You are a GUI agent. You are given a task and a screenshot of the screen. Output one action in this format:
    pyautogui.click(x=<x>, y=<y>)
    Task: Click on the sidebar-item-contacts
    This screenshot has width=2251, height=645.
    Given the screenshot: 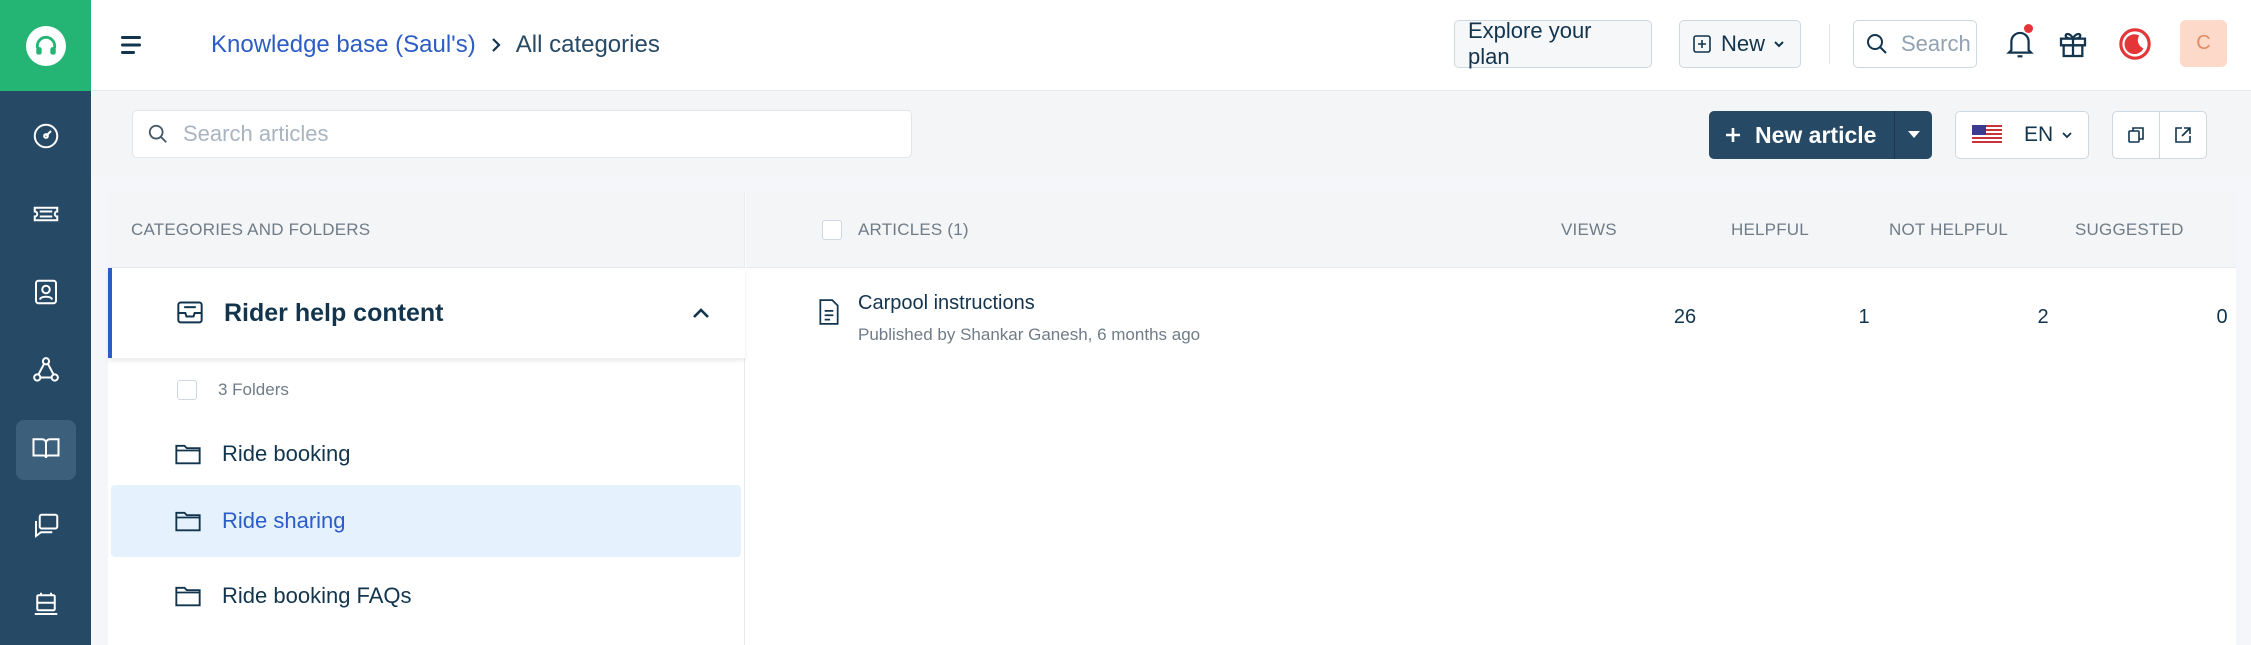 What is the action you would take?
    pyautogui.click(x=45, y=294)
    